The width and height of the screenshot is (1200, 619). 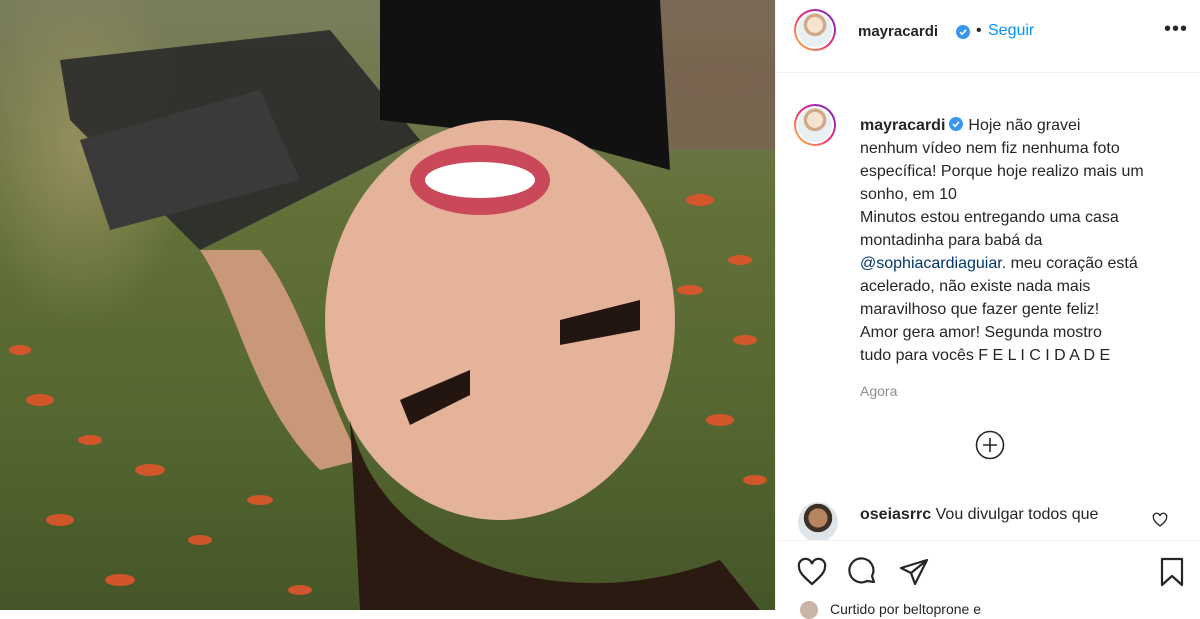 What do you see at coordinates (914, 572) in the screenshot?
I see `share-icon` at bounding box center [914, 572].